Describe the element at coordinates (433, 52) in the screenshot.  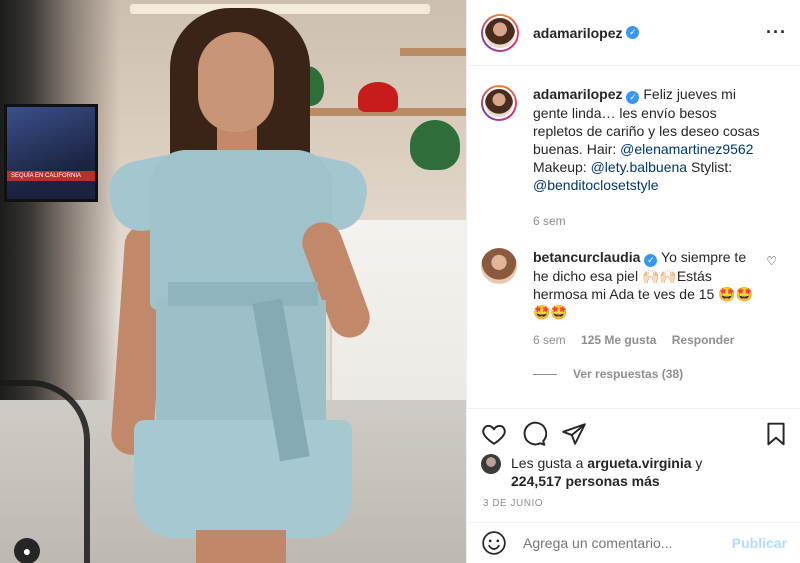
I see `shelf` at that location.